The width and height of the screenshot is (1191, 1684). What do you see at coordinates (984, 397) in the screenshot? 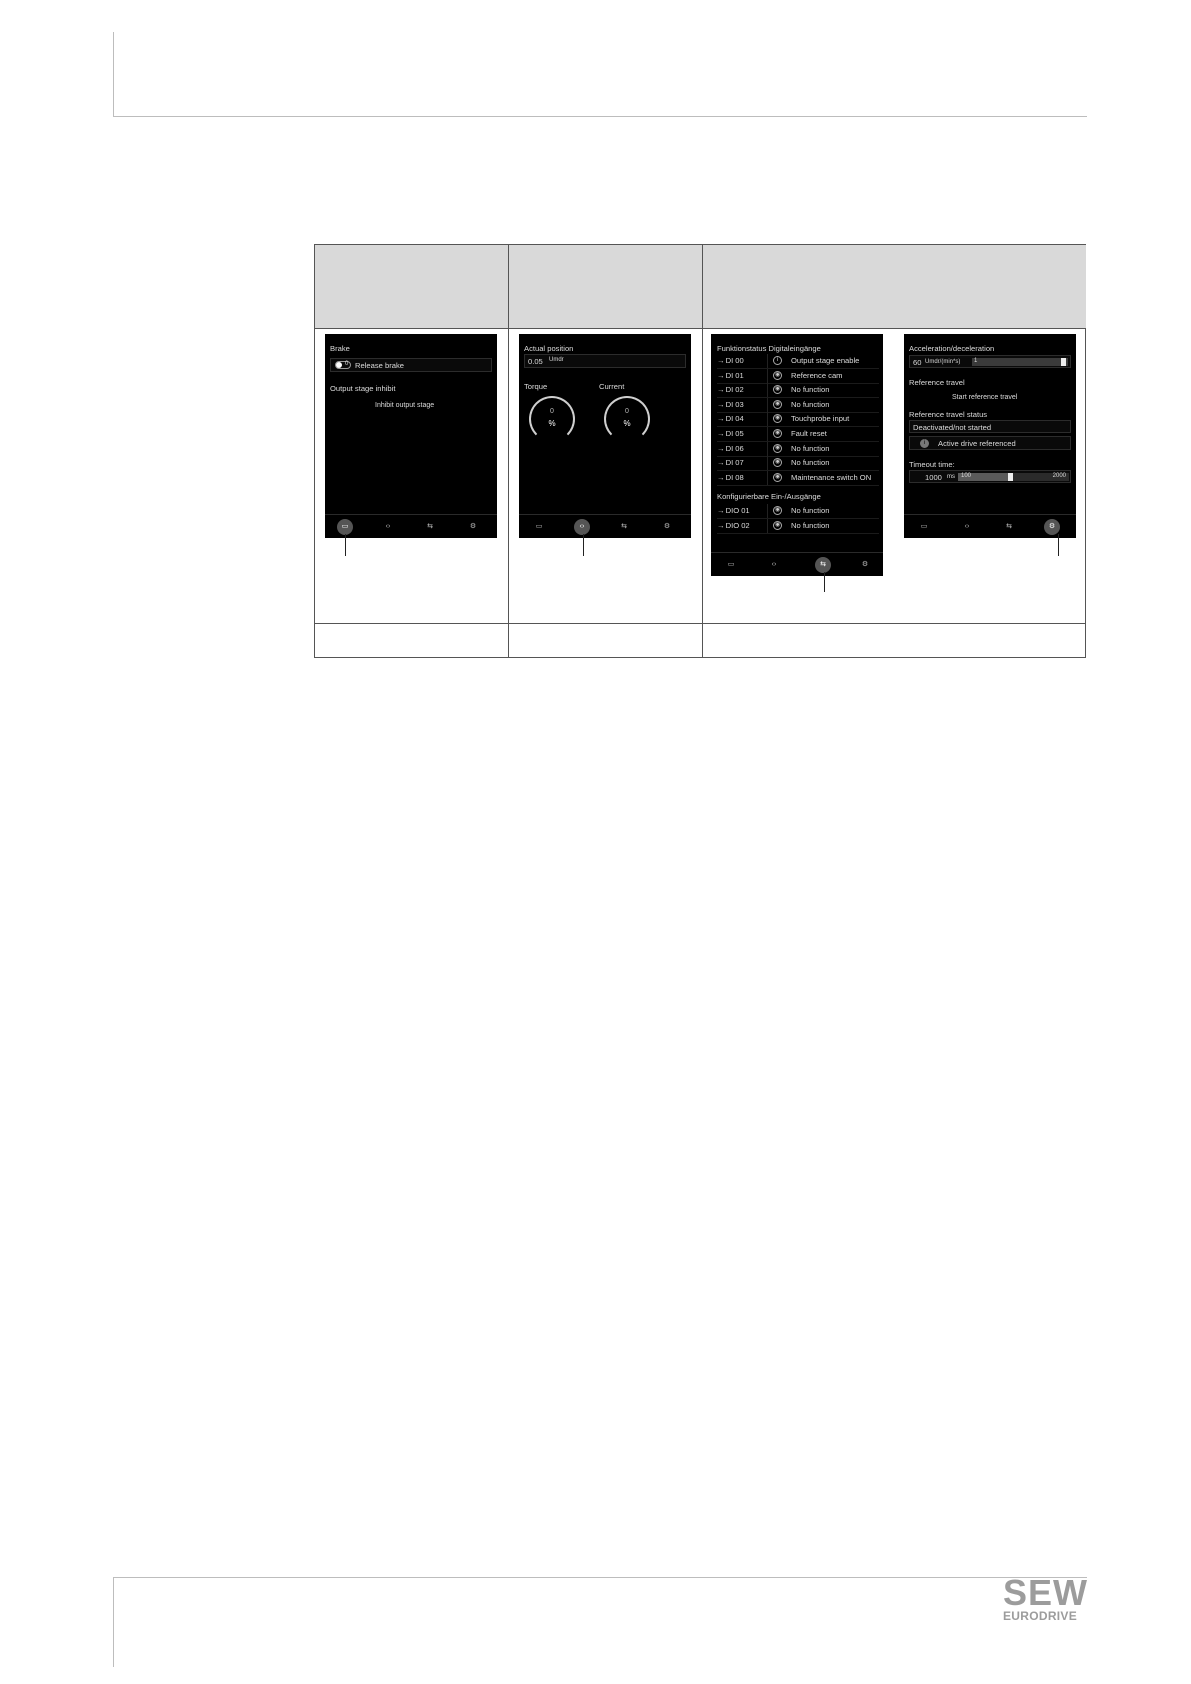
I see `start-reference-travel-button: Start reference travel` at bounding box center [984, 397].